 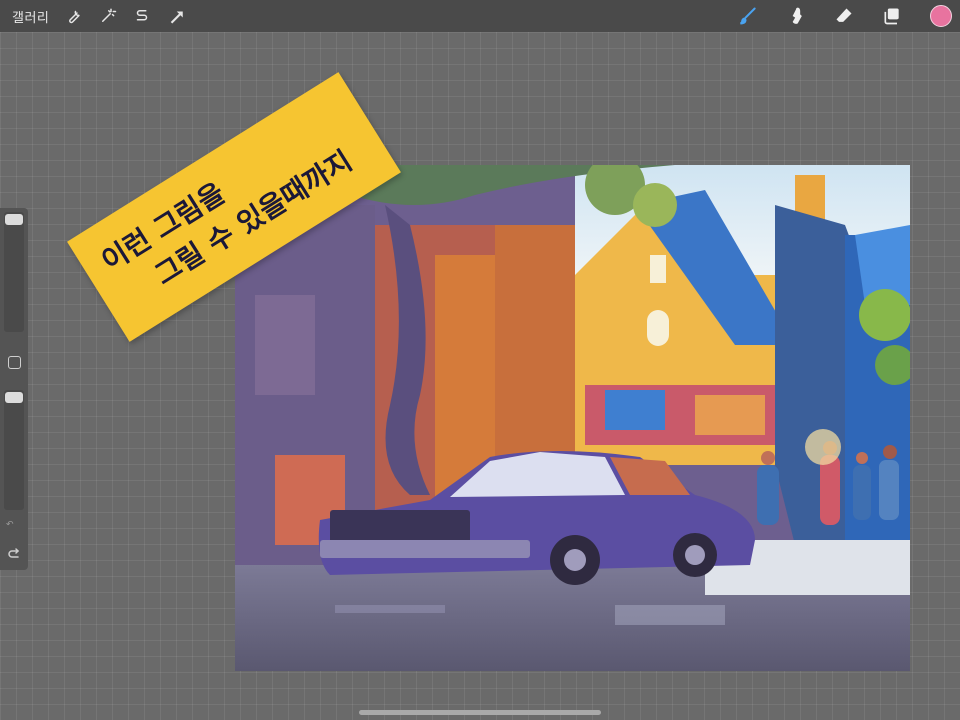 I want to click on brush-opacity-thumb, so click(x=14, y=397).